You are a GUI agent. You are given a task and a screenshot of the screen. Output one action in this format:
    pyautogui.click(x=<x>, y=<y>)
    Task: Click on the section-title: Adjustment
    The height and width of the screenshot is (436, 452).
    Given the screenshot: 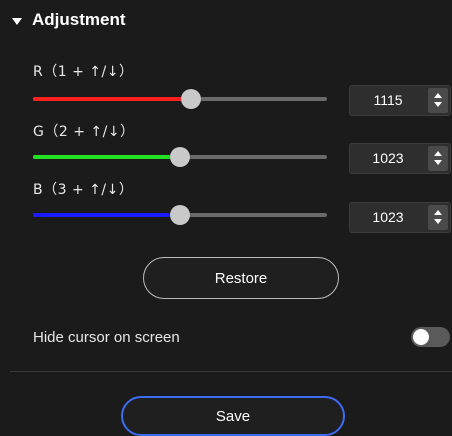 What is the action you would take?
    pyautogui.click(x=79, y=19)
    